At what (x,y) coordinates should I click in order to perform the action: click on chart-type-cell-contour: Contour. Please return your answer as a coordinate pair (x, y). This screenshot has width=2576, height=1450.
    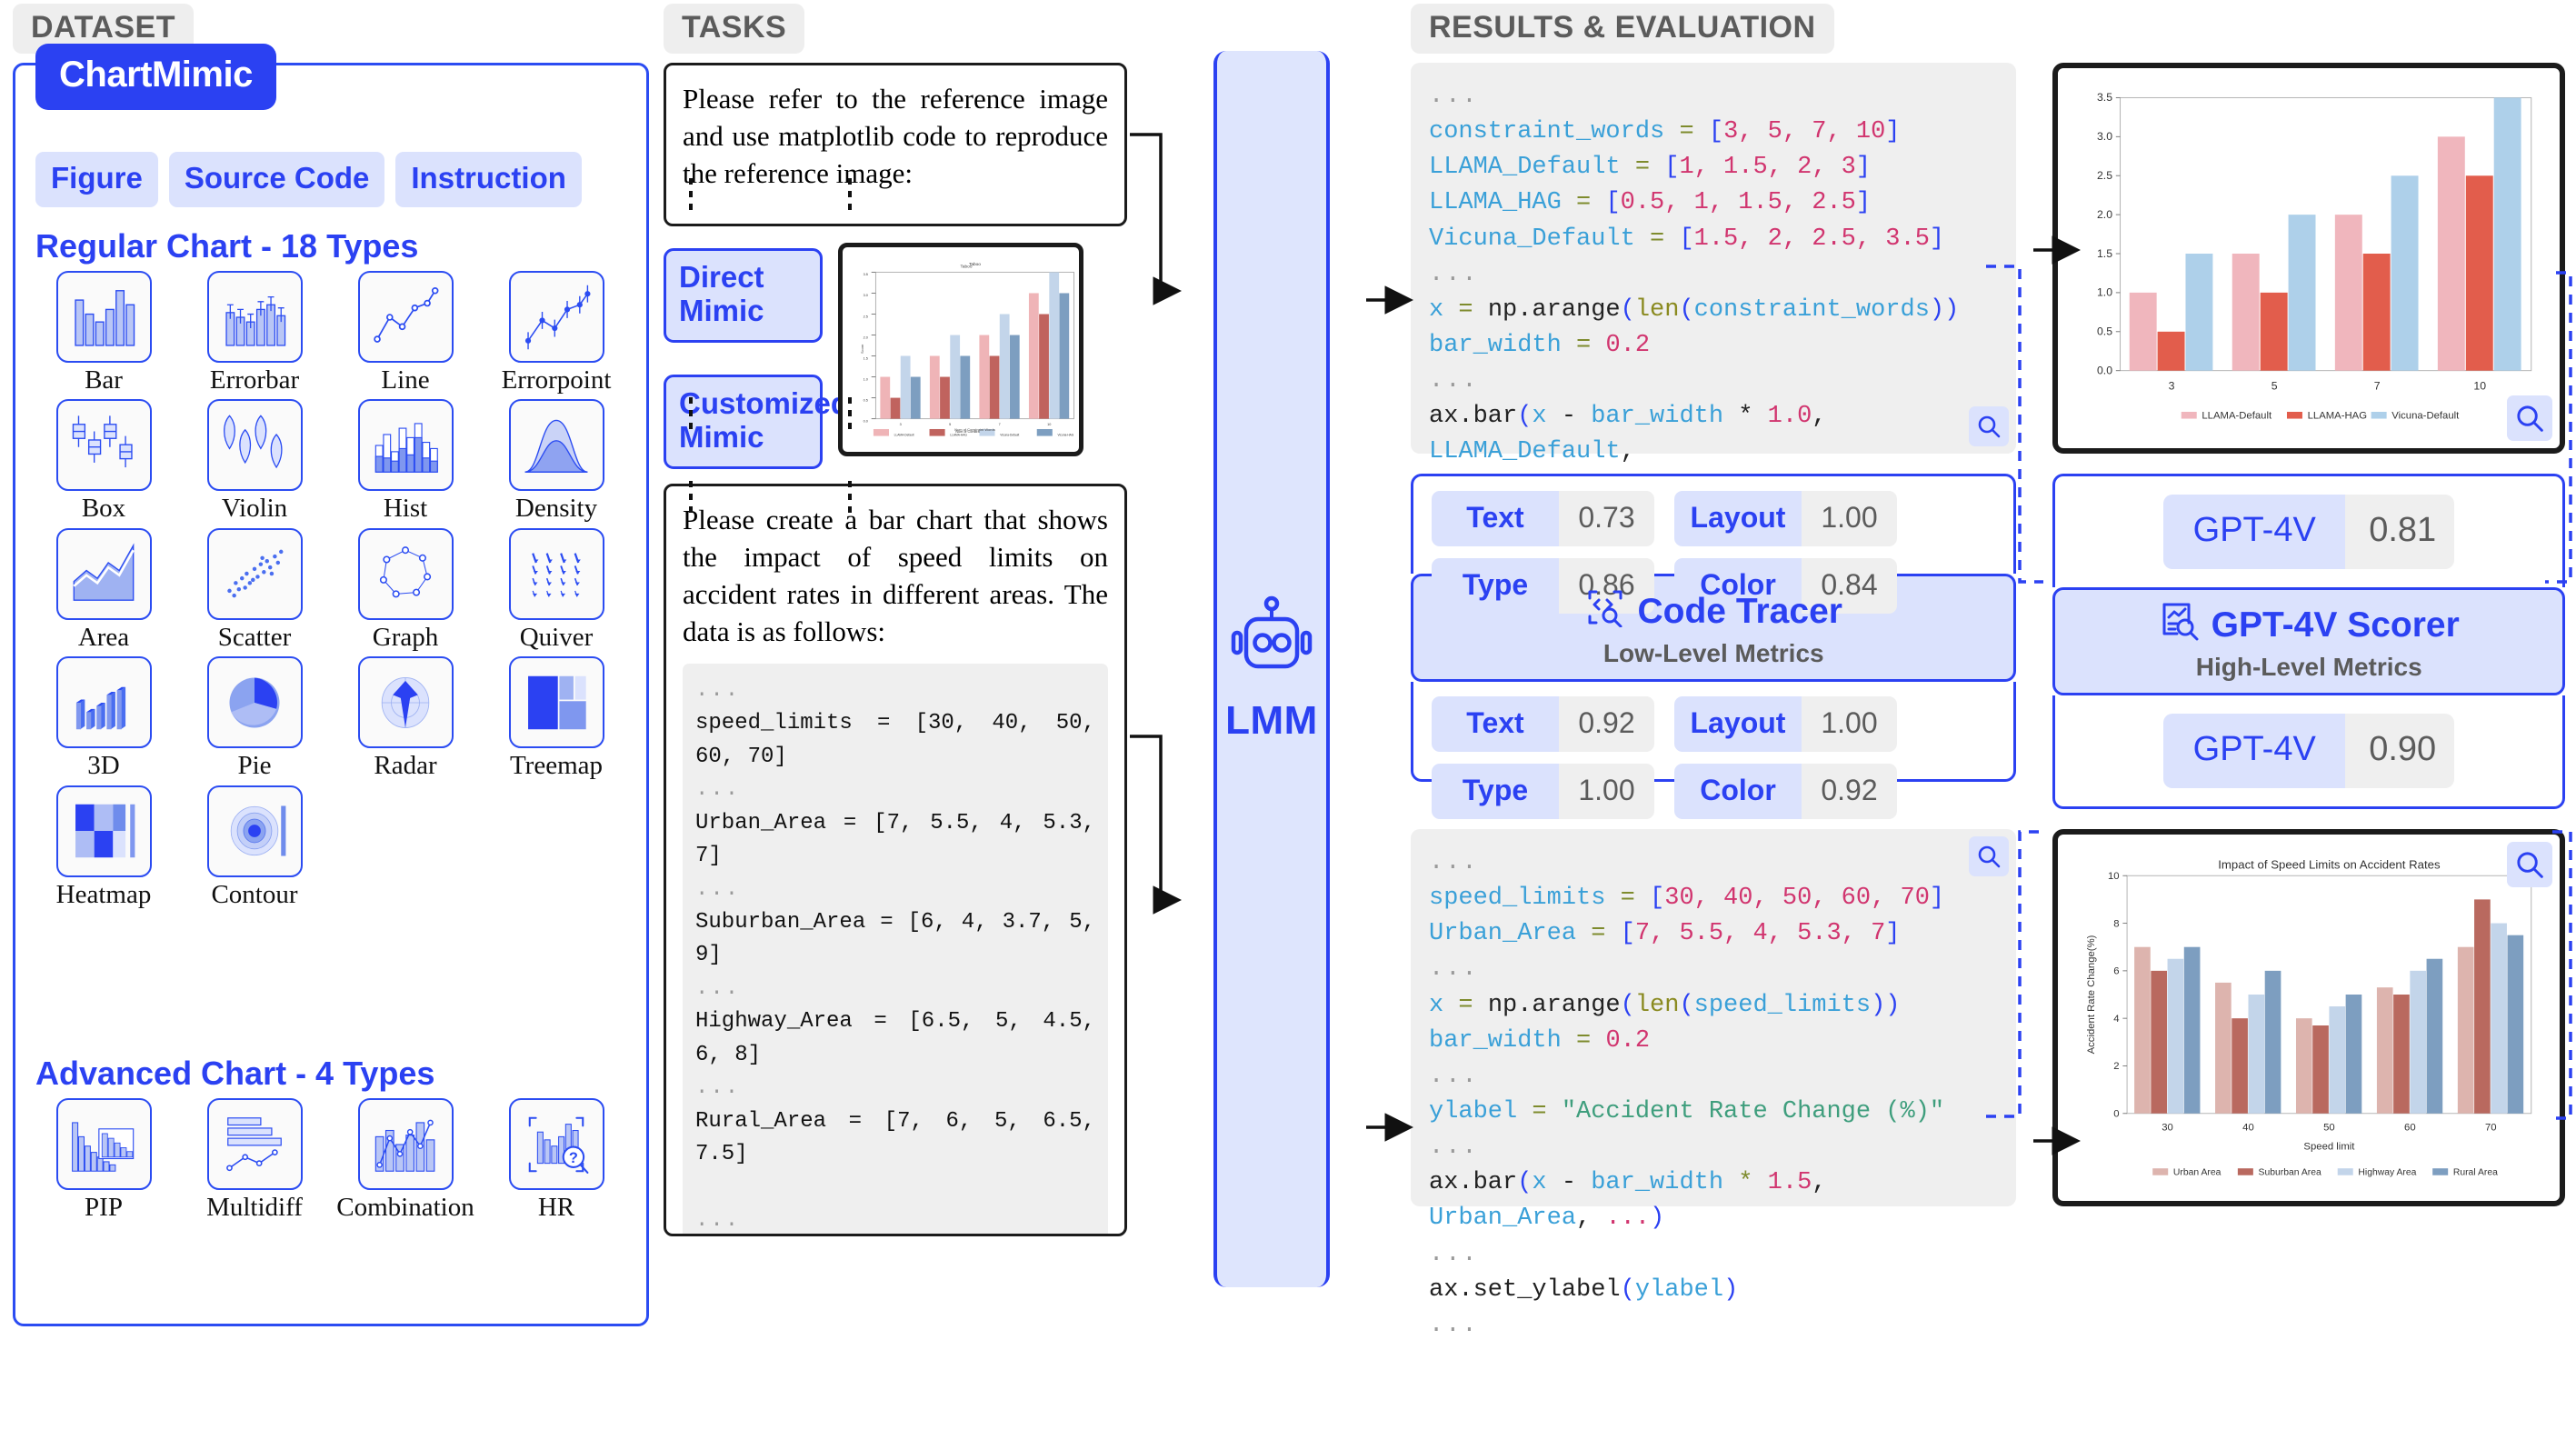
    Looking at the image, I should click on (254, 846).